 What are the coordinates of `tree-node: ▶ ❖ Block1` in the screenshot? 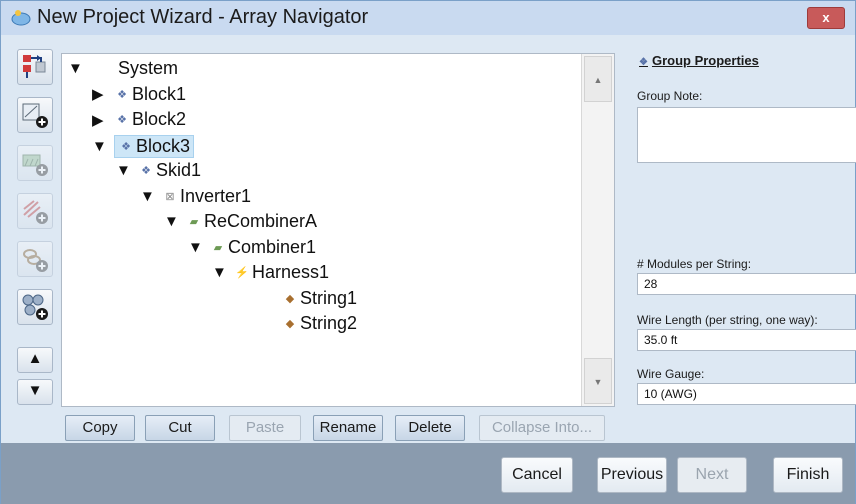 It's located at (139, 96).